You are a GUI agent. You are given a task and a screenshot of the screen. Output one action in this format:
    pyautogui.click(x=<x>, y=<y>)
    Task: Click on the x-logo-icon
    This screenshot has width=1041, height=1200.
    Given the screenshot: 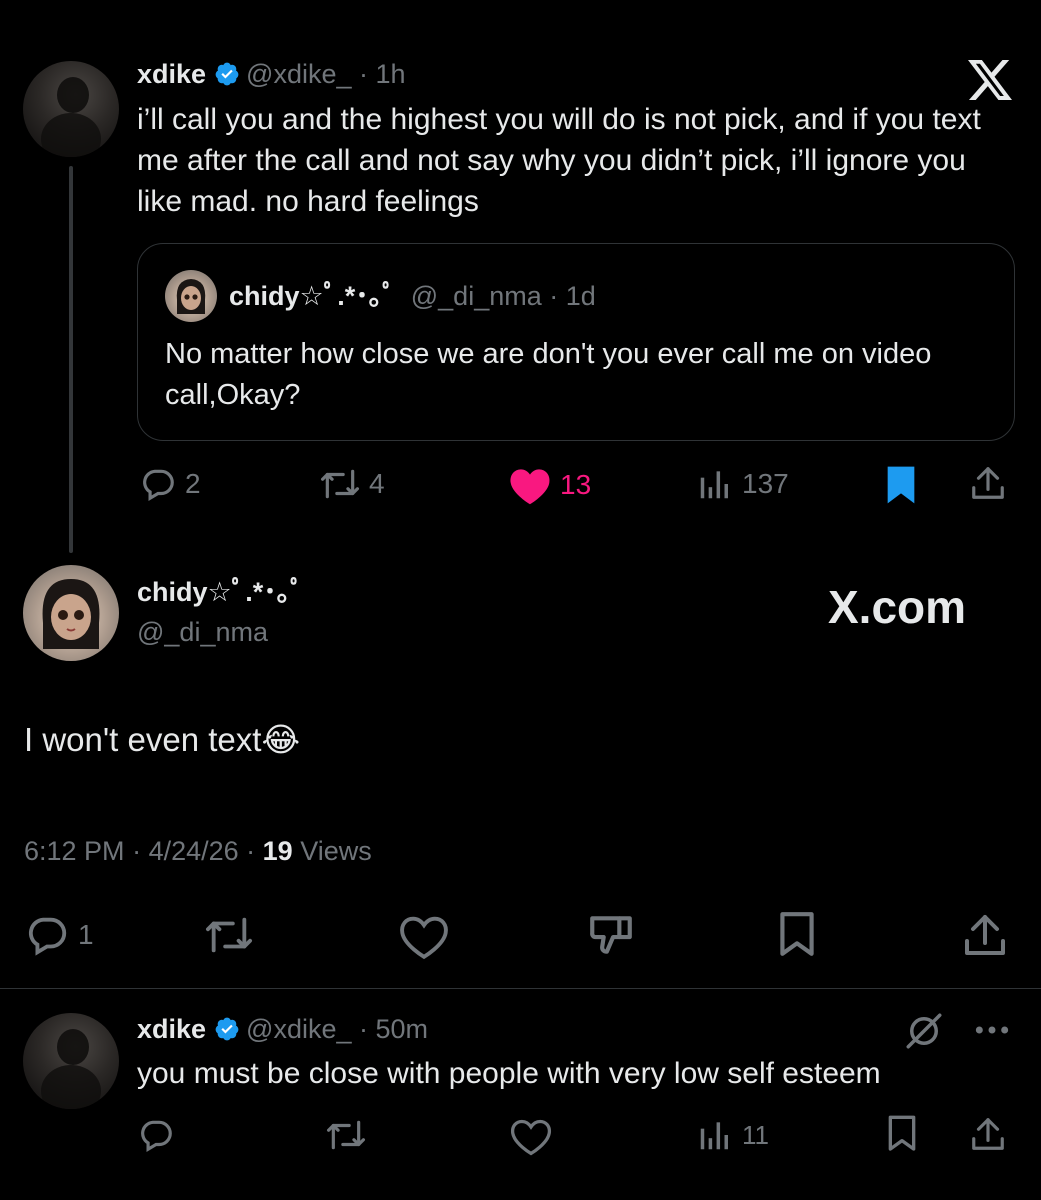 What is the action you would take?
    pyautogui.click(x=990, y=81)
    